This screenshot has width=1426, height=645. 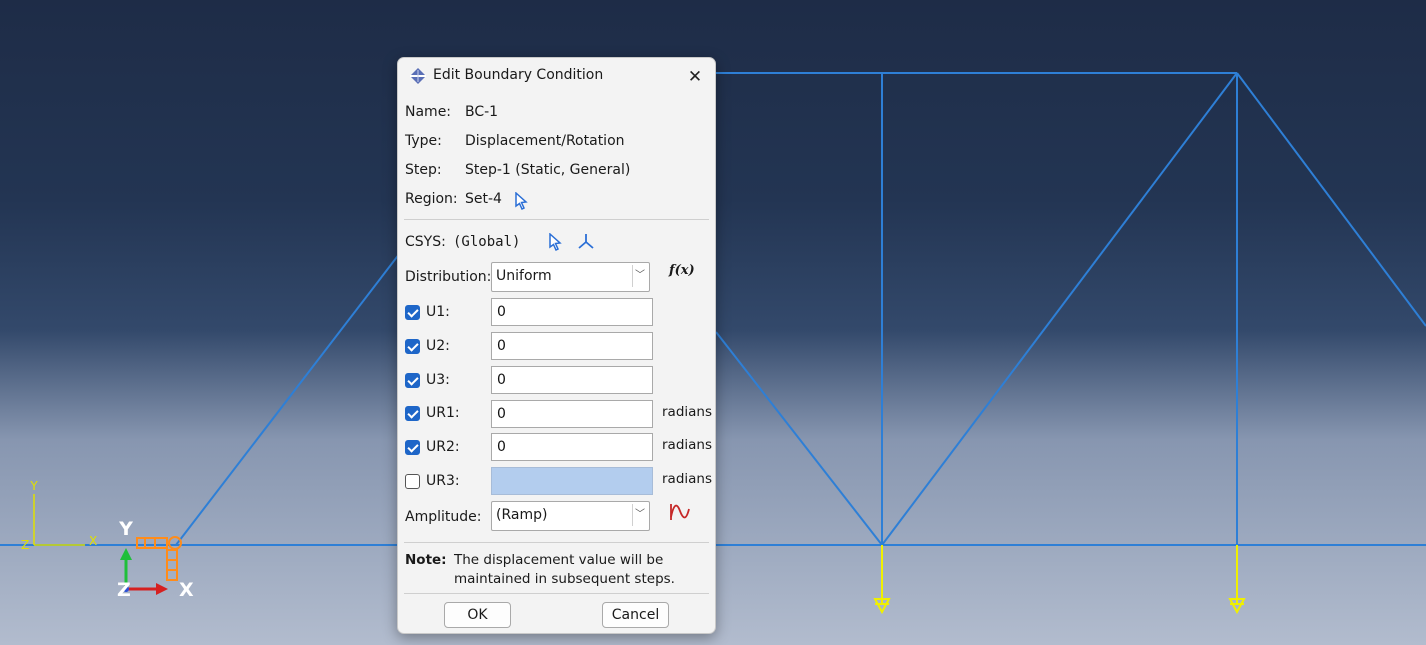 What do you see at coordinates (555, 242) in the screenshot?
I see `csys-select-cursor-icon` at bounding box center [555, 242].